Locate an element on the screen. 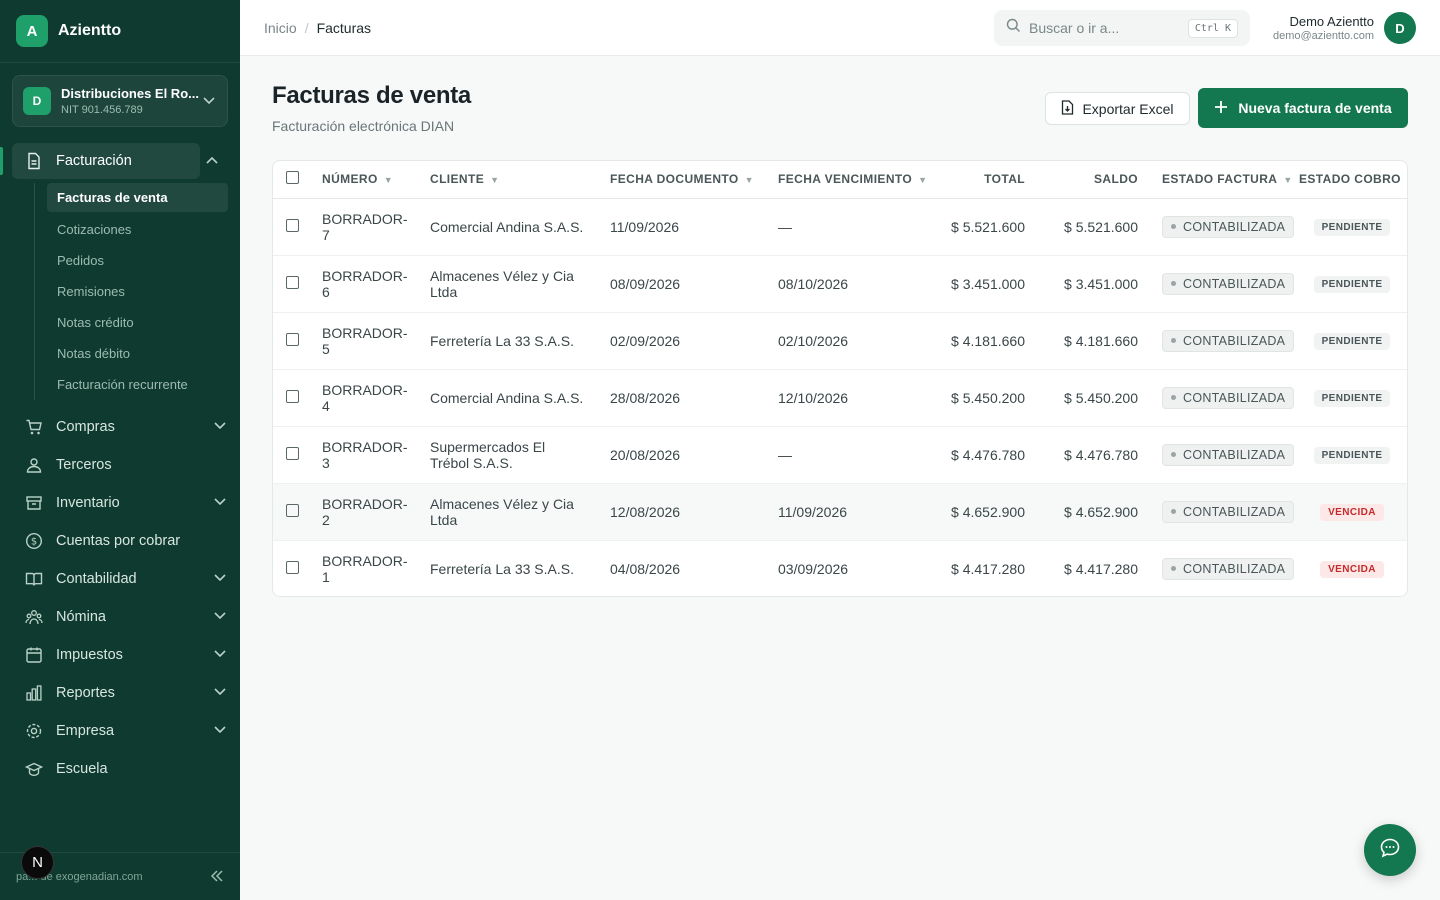 This screenshot has height=900, width=1440. cell-fecha-vencimiento: 08/10/2026 is located at coordinates (857, 284).